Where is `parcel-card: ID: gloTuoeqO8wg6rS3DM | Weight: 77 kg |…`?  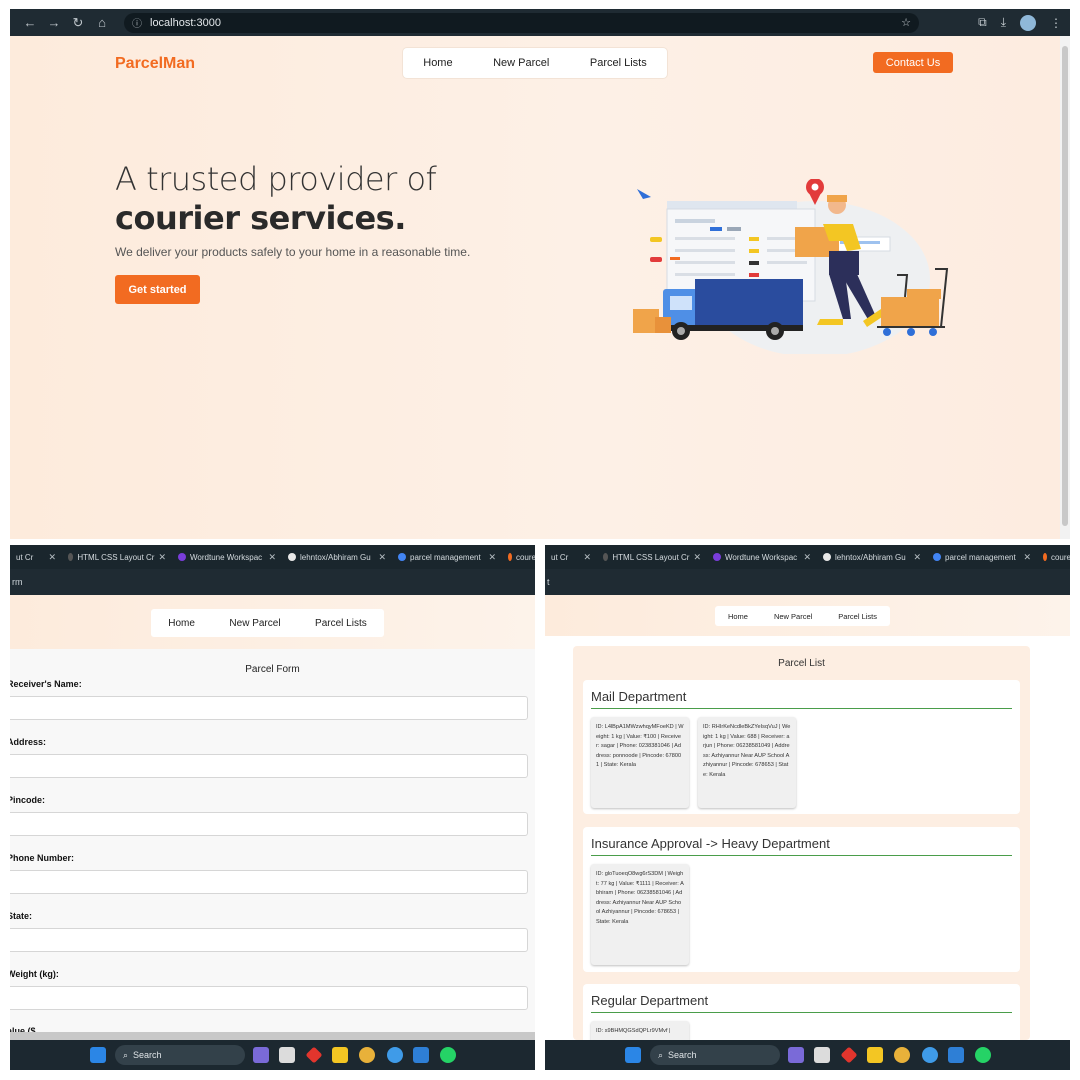
parcel-card: ID: gloTuoeqO8wg6rS3DM | Weight: 77 kg |… is located at coordinates (640, 914).